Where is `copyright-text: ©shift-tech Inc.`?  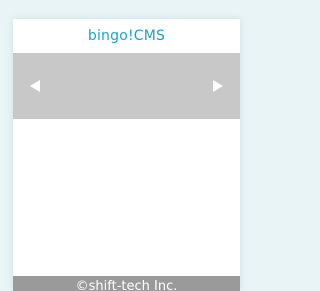
copyright-text: ©shift-tech Inc. is located at coordinates (126, 285).